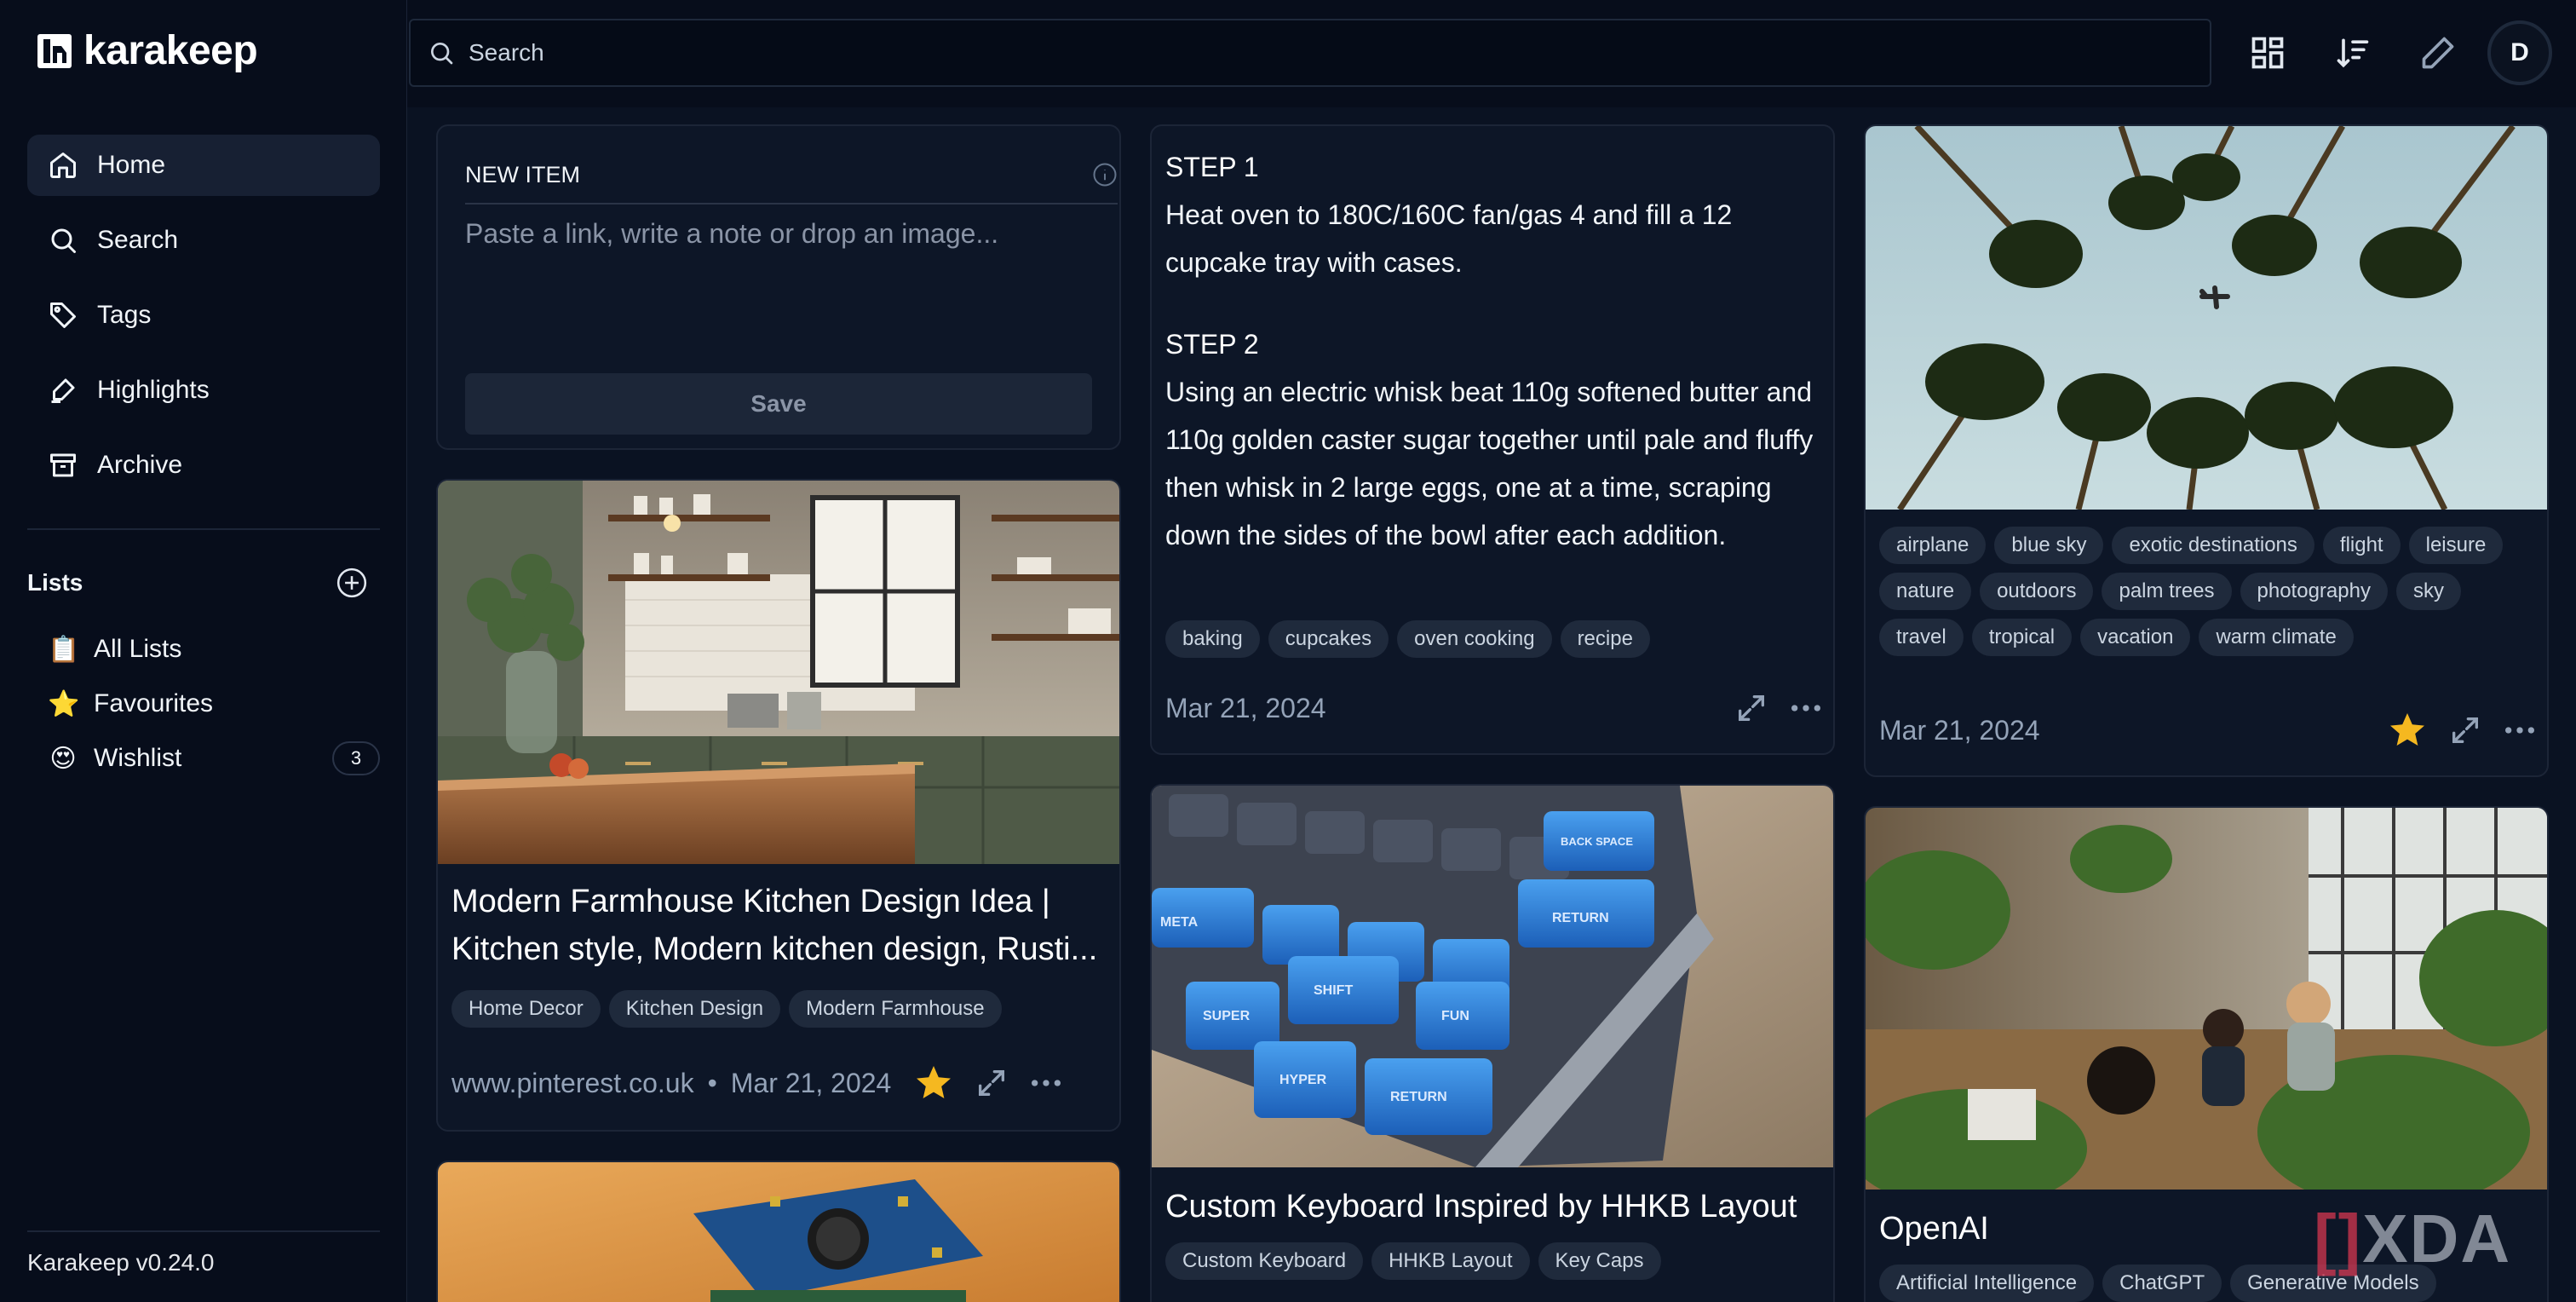 This screenshot has width=2576, height=1302. Describe the element at coordinates (1494, 1207) in the screenshot. I see `bookmark-title: Custom Keyboard Inspired by HHKB Layout` at that location.